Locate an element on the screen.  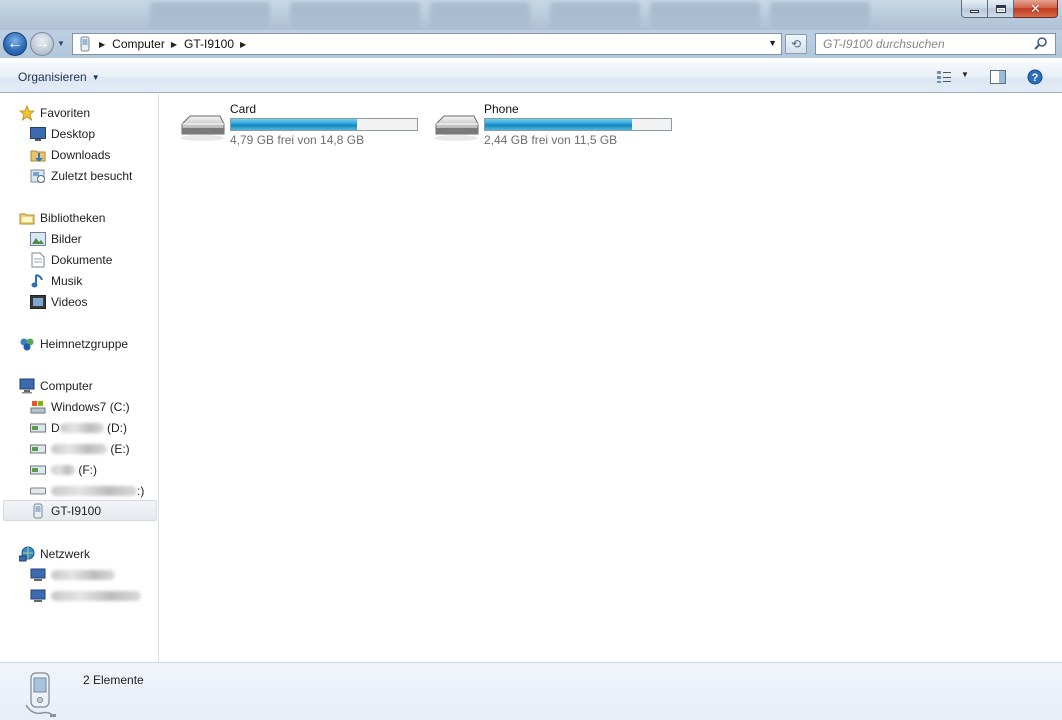
pictures-icon is located at coordinates (38, 239).